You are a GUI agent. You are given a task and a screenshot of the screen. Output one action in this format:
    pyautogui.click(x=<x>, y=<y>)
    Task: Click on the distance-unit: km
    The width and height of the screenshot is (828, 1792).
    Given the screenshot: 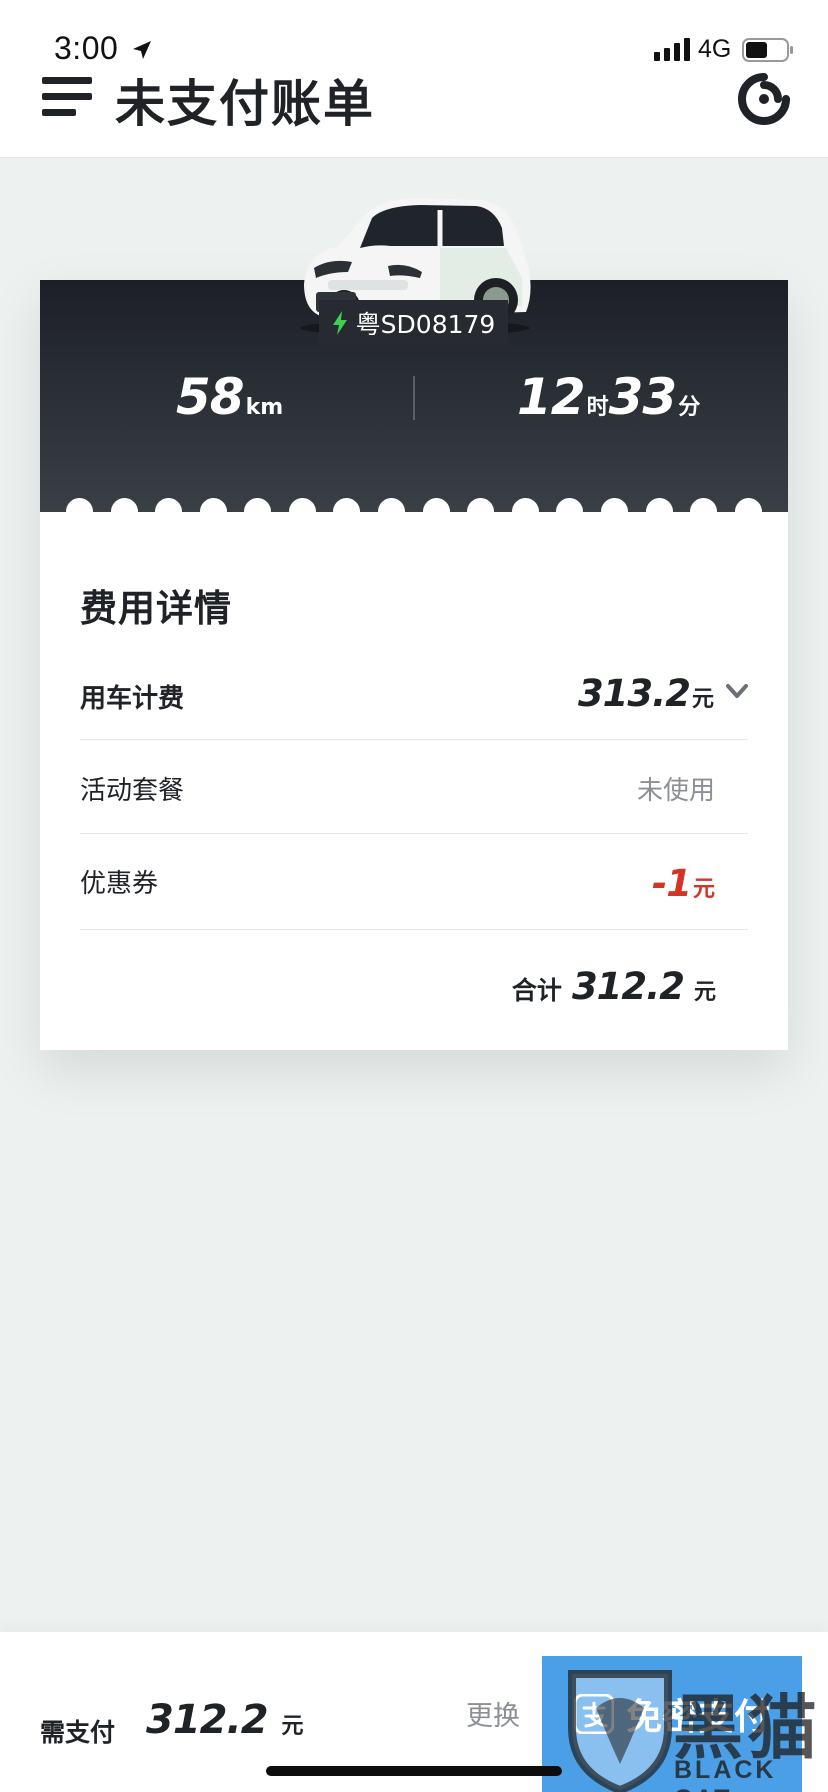 What is the action you would take?
    pyautogui.click(x=264, y=407)
    